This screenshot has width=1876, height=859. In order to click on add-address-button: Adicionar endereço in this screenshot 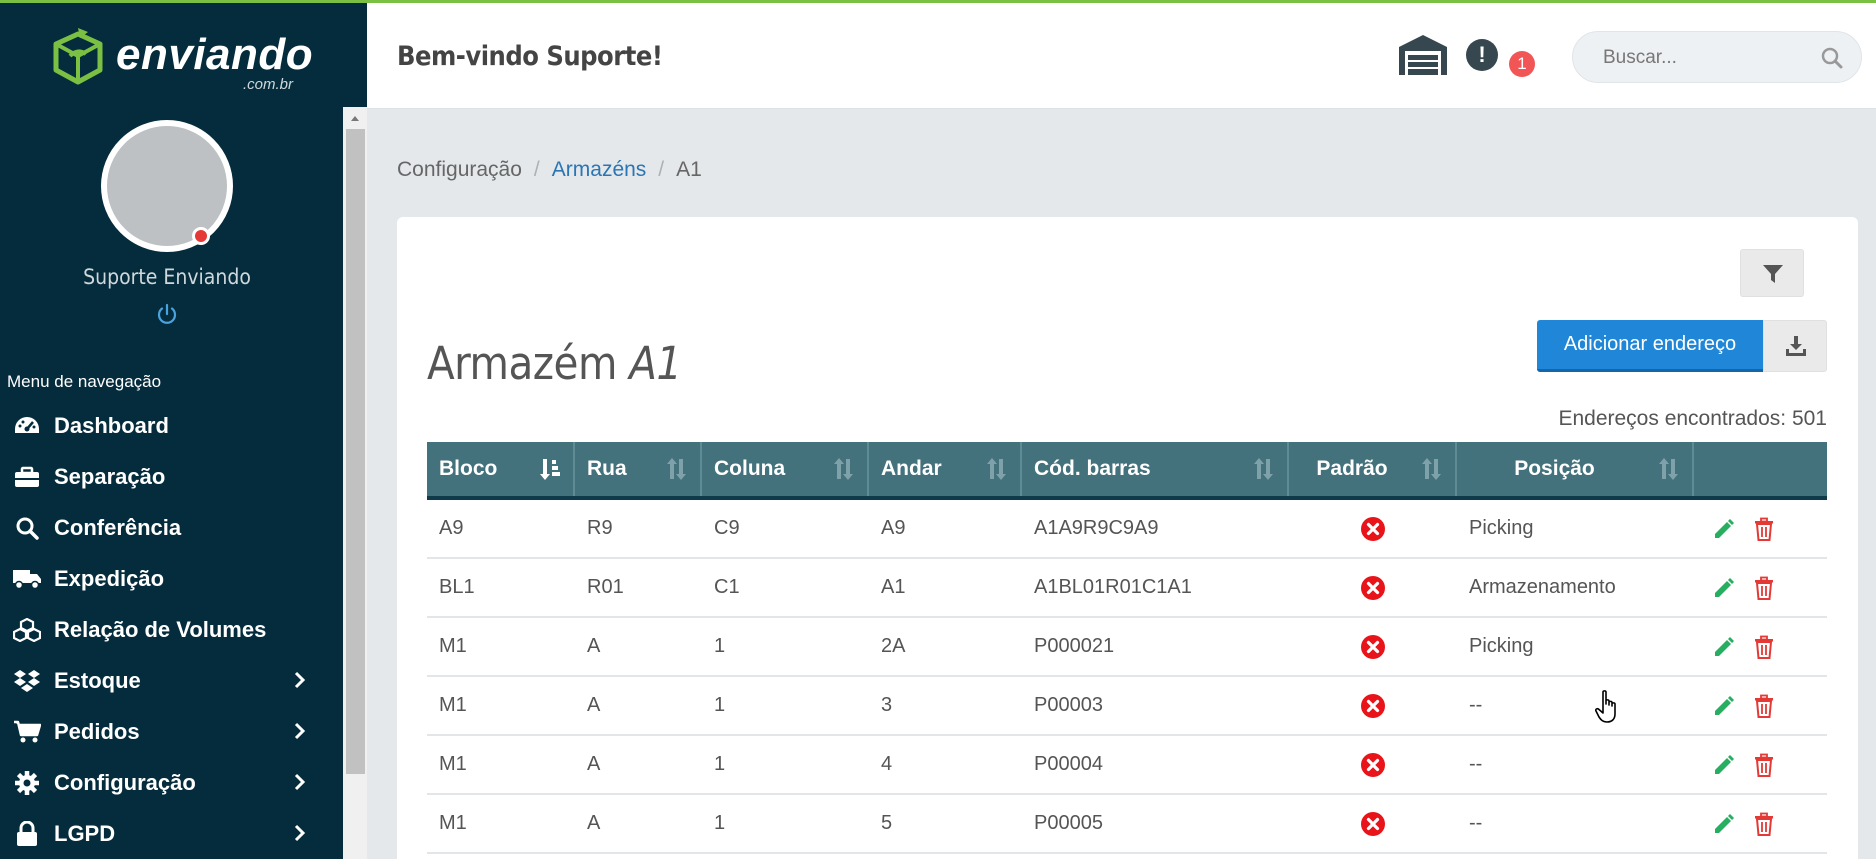, I will do `click(1650, 346)`.